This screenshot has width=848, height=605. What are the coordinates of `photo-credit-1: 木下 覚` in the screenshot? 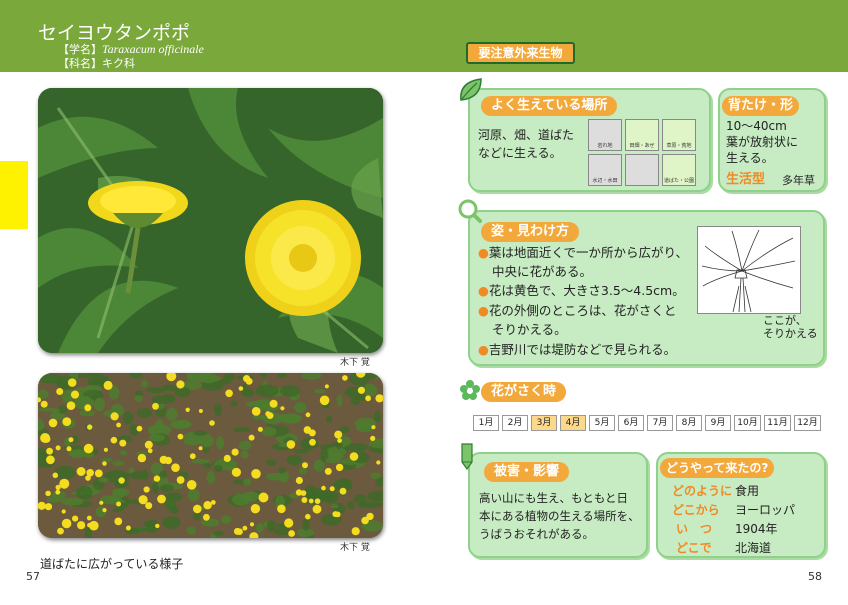 It's located at (355, 363).